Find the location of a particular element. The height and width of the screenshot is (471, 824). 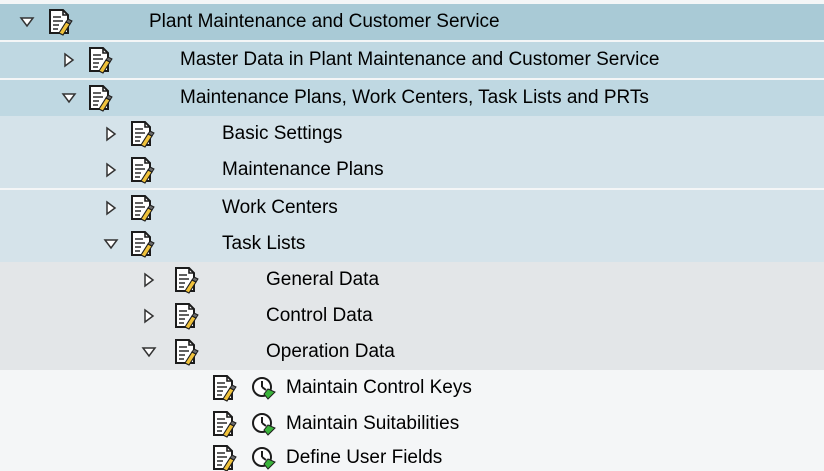

tree-node-plant-maintenance: Plant Maintenance and Customer Service is located at coordinates (412, 22).